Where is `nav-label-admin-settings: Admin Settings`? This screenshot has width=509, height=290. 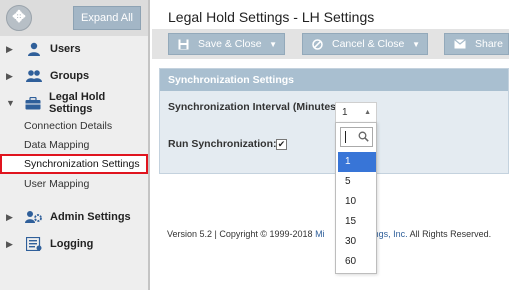
nav-label-admin-settings: Admin Settings is located at coordinates (90, 217).